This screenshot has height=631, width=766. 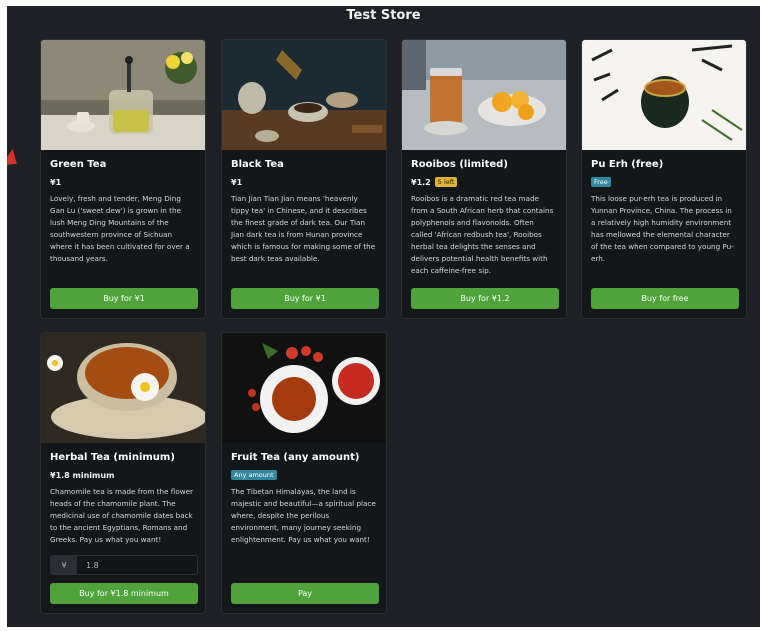 What do you see at coordinates (123, 388) in the screenshot?
I see `herbal-tea-photo` at bounding box center [123, 388].